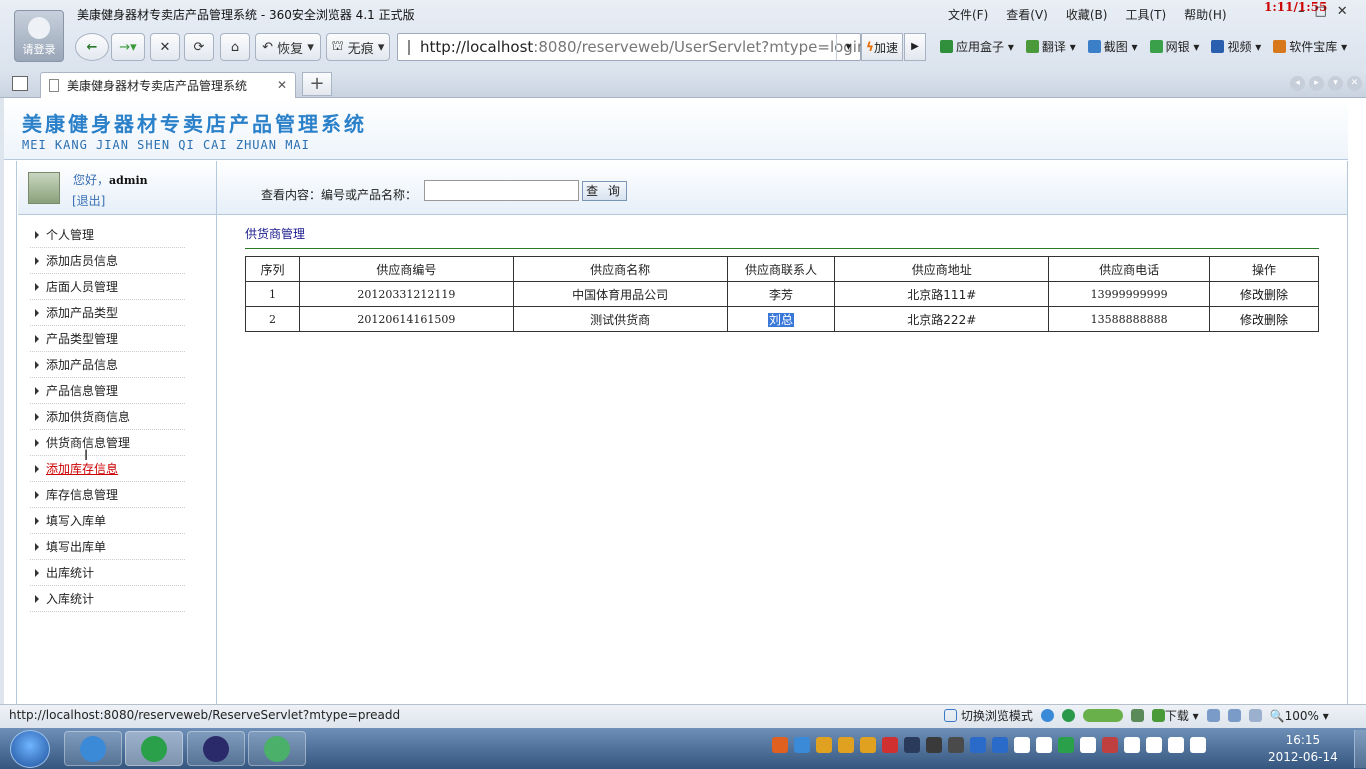  What do you see at coordinates (1158, 715) in the screenshot?
I see `download-icon` at bounding box center [1158, 715].